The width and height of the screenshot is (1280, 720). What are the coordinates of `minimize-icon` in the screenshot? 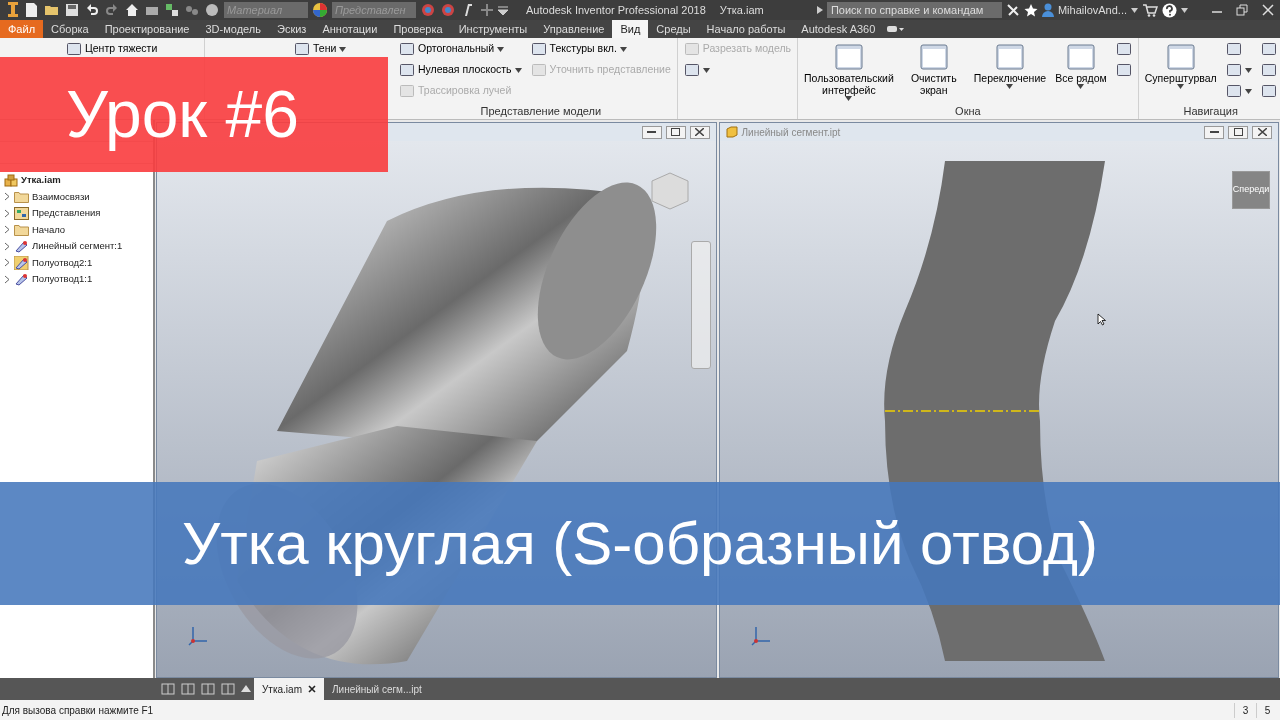 It's located at (1214, 132).